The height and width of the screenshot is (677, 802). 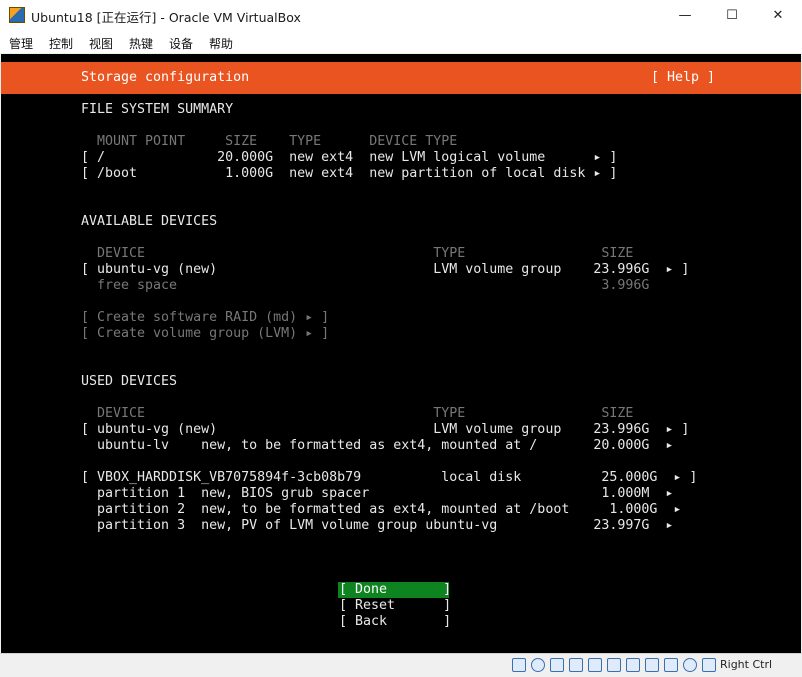 I want to click on menu-hotkey: 热键, so click(x=141, y=43).